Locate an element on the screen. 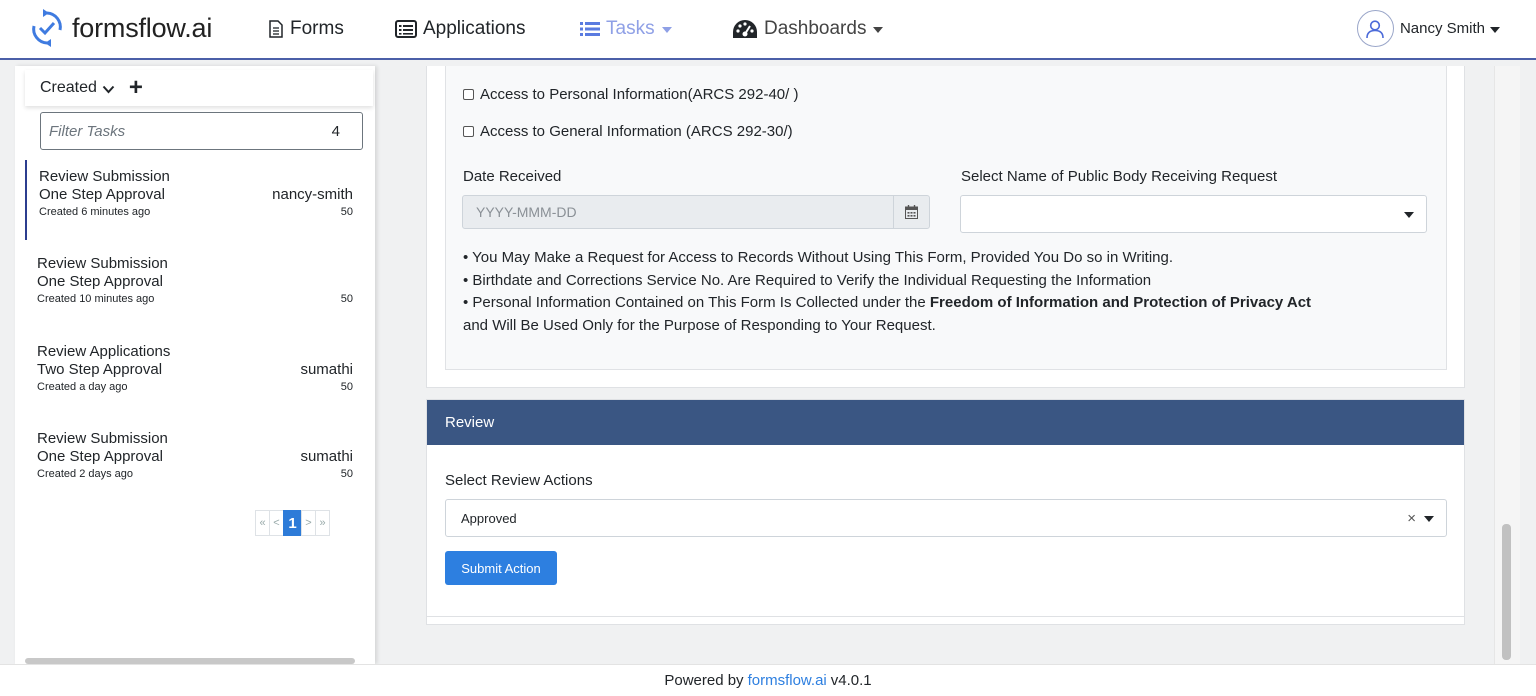  panel-bottom-border is located at coordinates (945, 621).